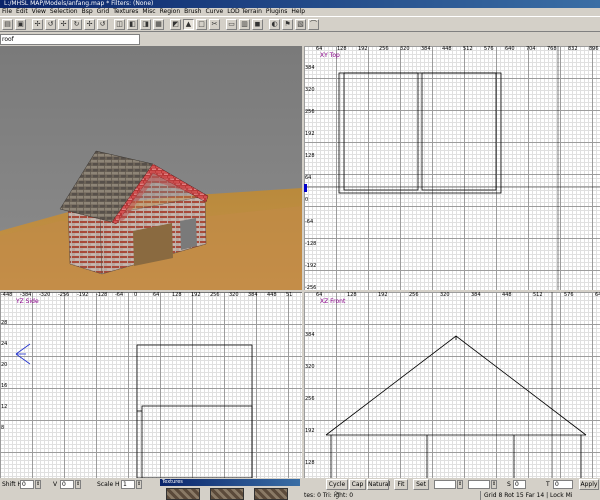 This screenshot has width=600, height=500. I want to click on h-shift-field: 0, so click(27, 484).